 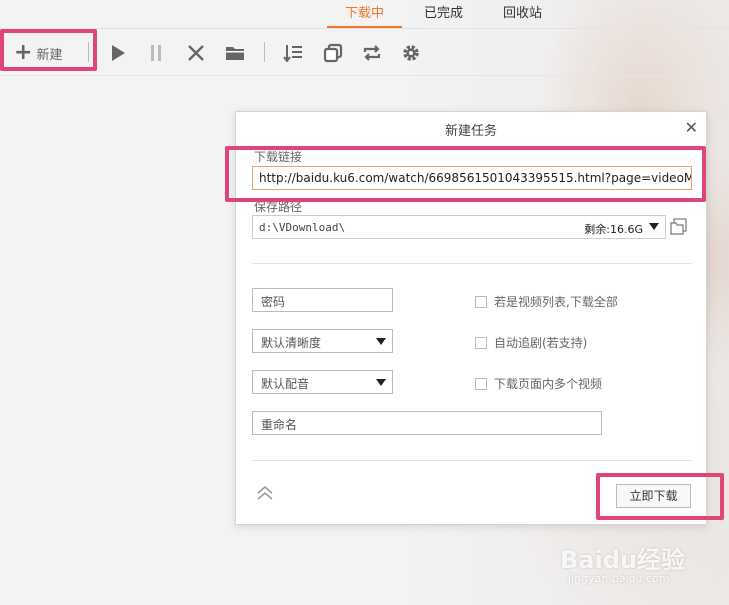 What do you see at coordinates (235, 53) in the screenshot?
I see `folder-icon` at bounding box center [235, 53].